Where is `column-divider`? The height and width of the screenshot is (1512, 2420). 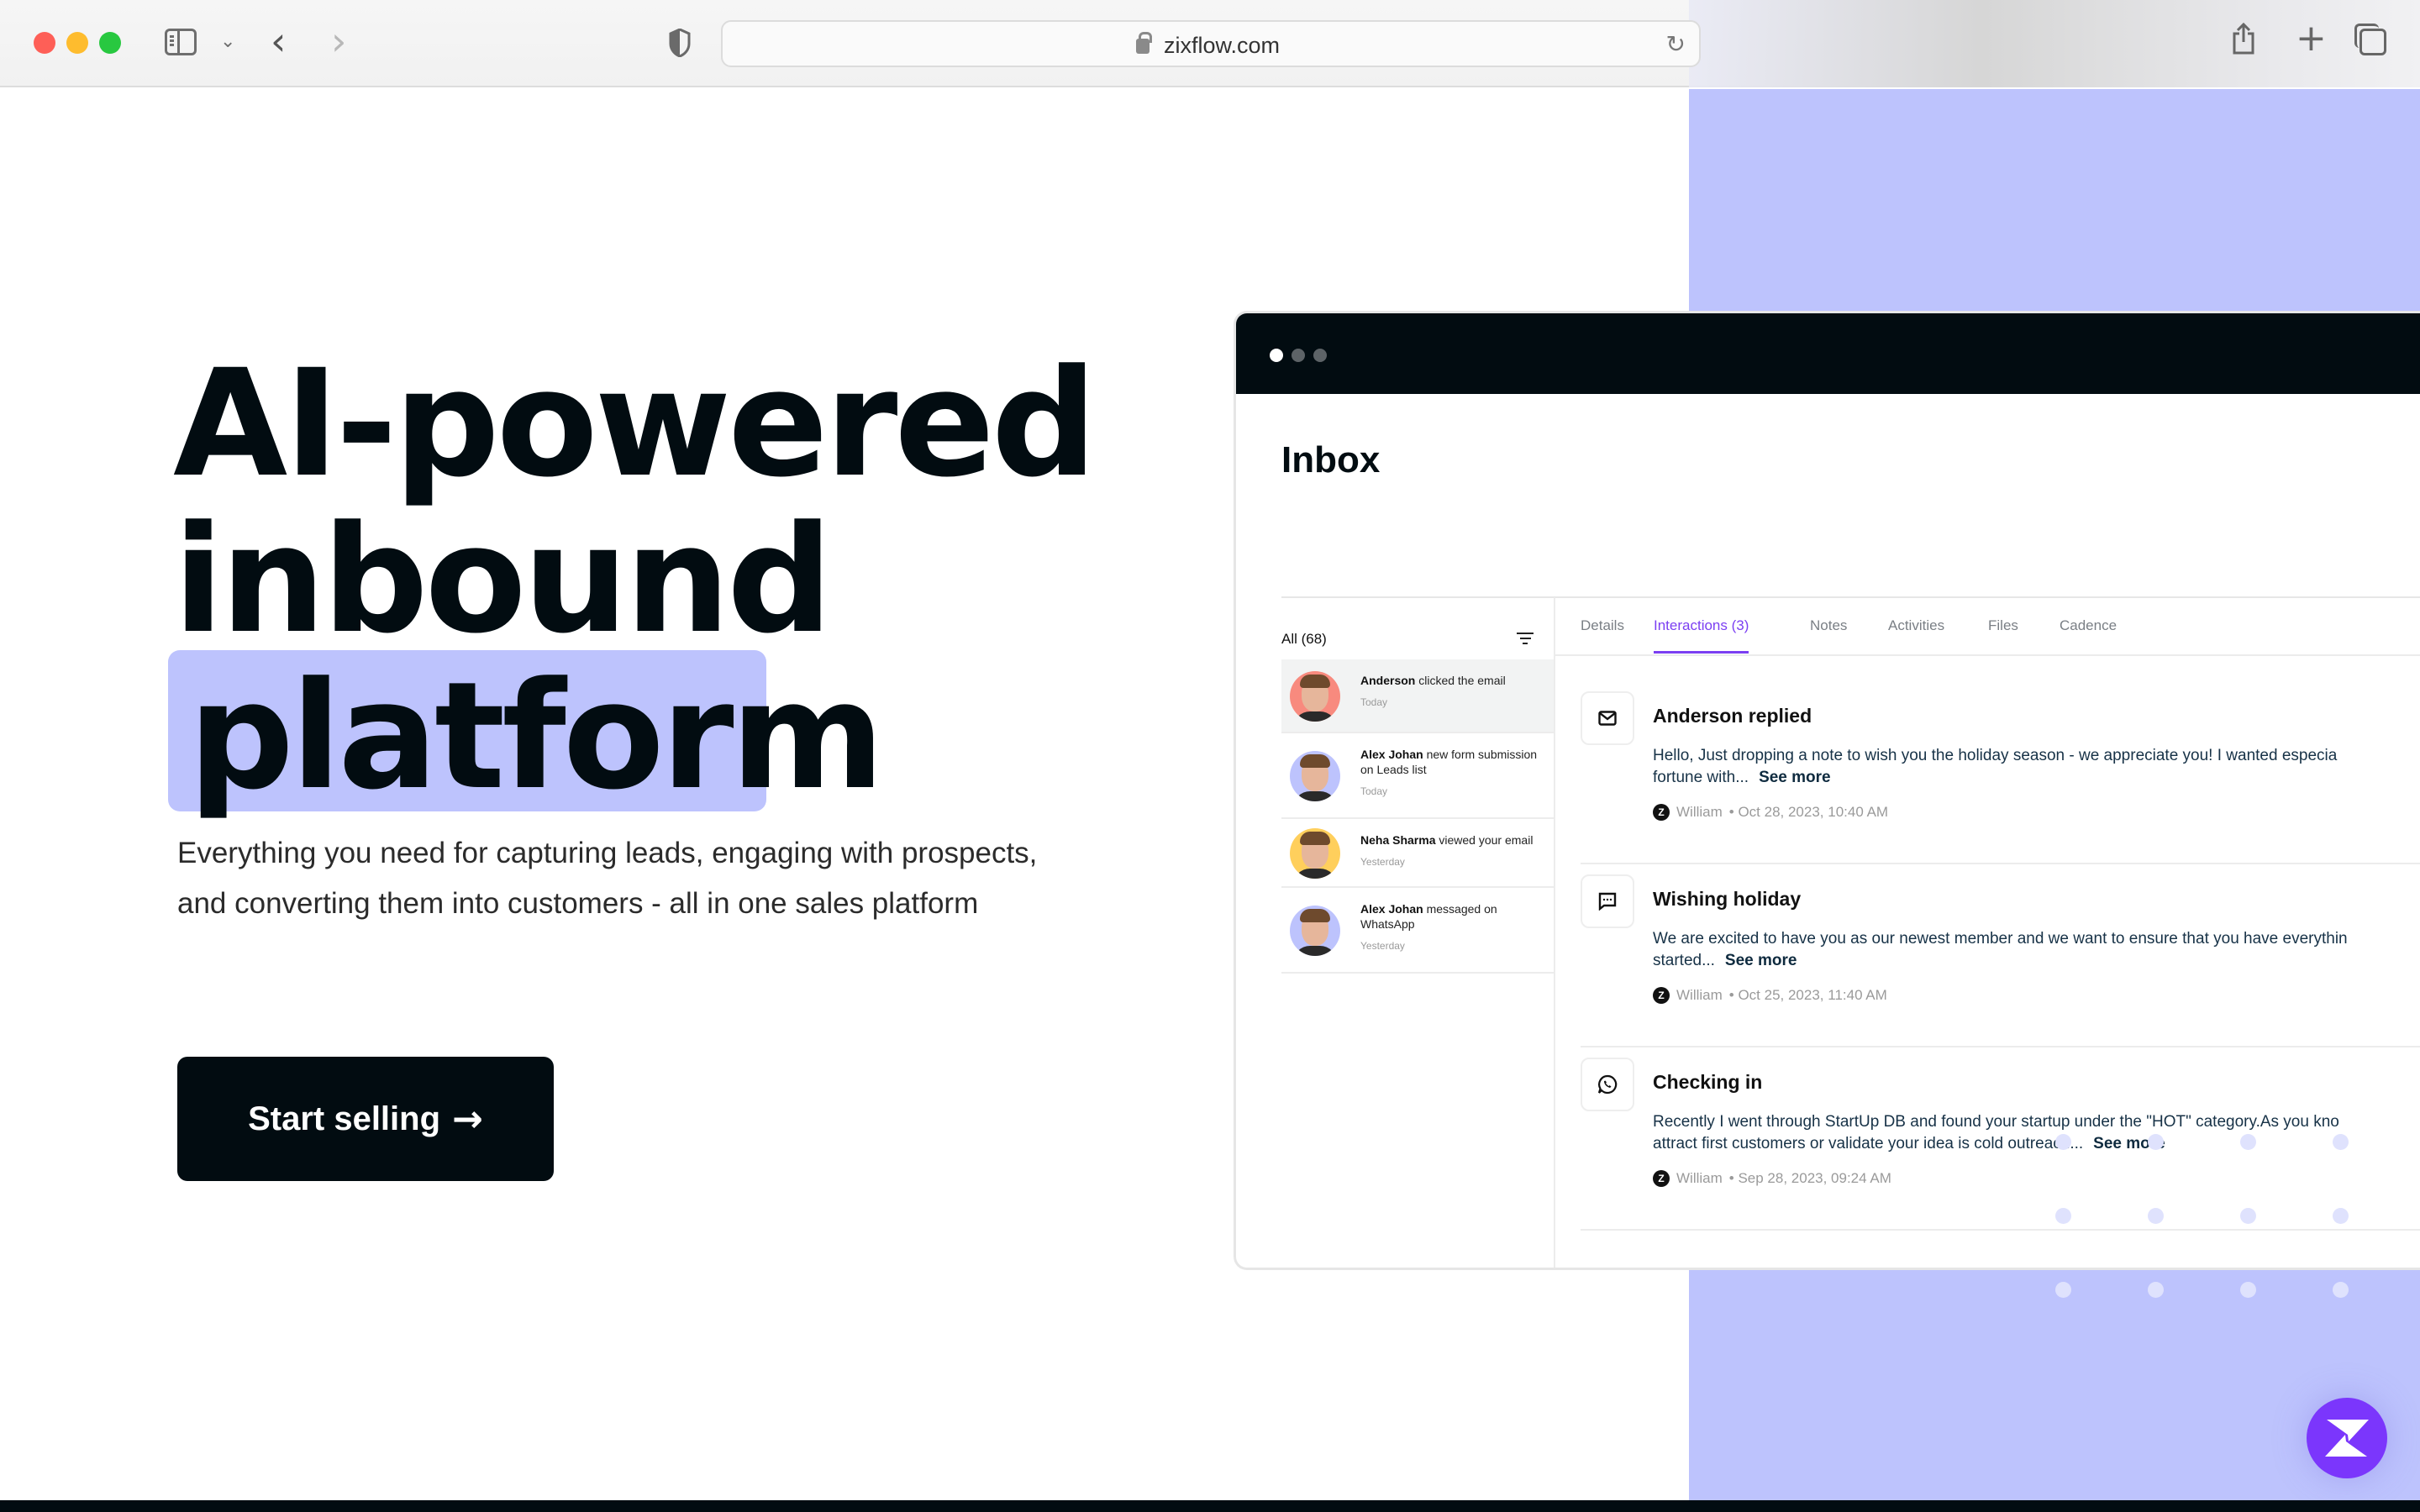 column-divider is located at coordinates (1555, 932).